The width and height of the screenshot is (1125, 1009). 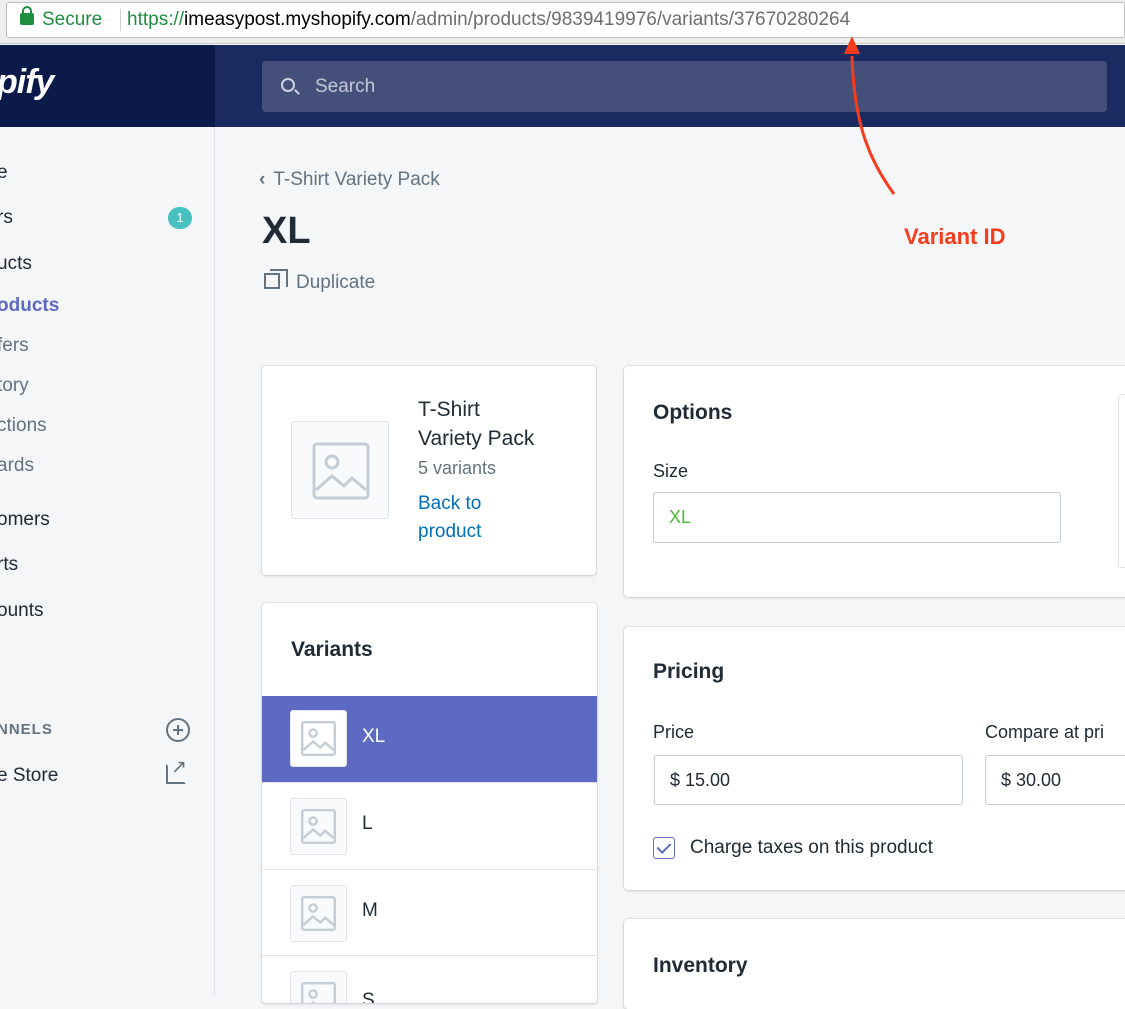 What do you see at coordinates (870, 115) in the screenshot?
I see `annotation-arrow` at bounding box center [870, 115].